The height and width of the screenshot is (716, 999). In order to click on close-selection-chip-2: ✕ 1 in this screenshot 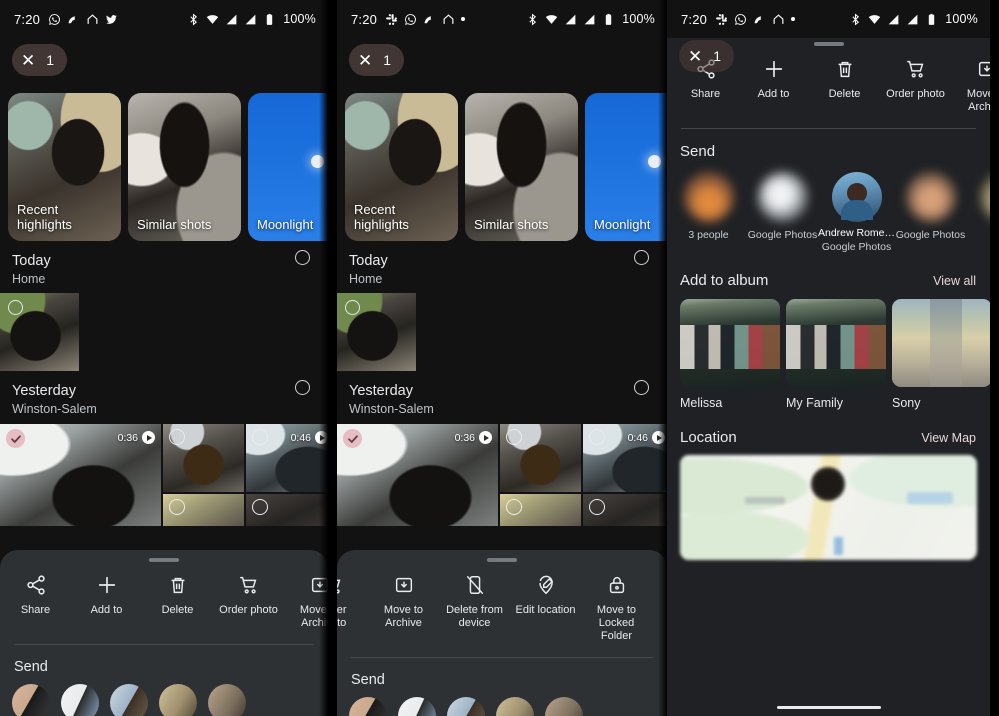, I will do `click(377, 60)`.